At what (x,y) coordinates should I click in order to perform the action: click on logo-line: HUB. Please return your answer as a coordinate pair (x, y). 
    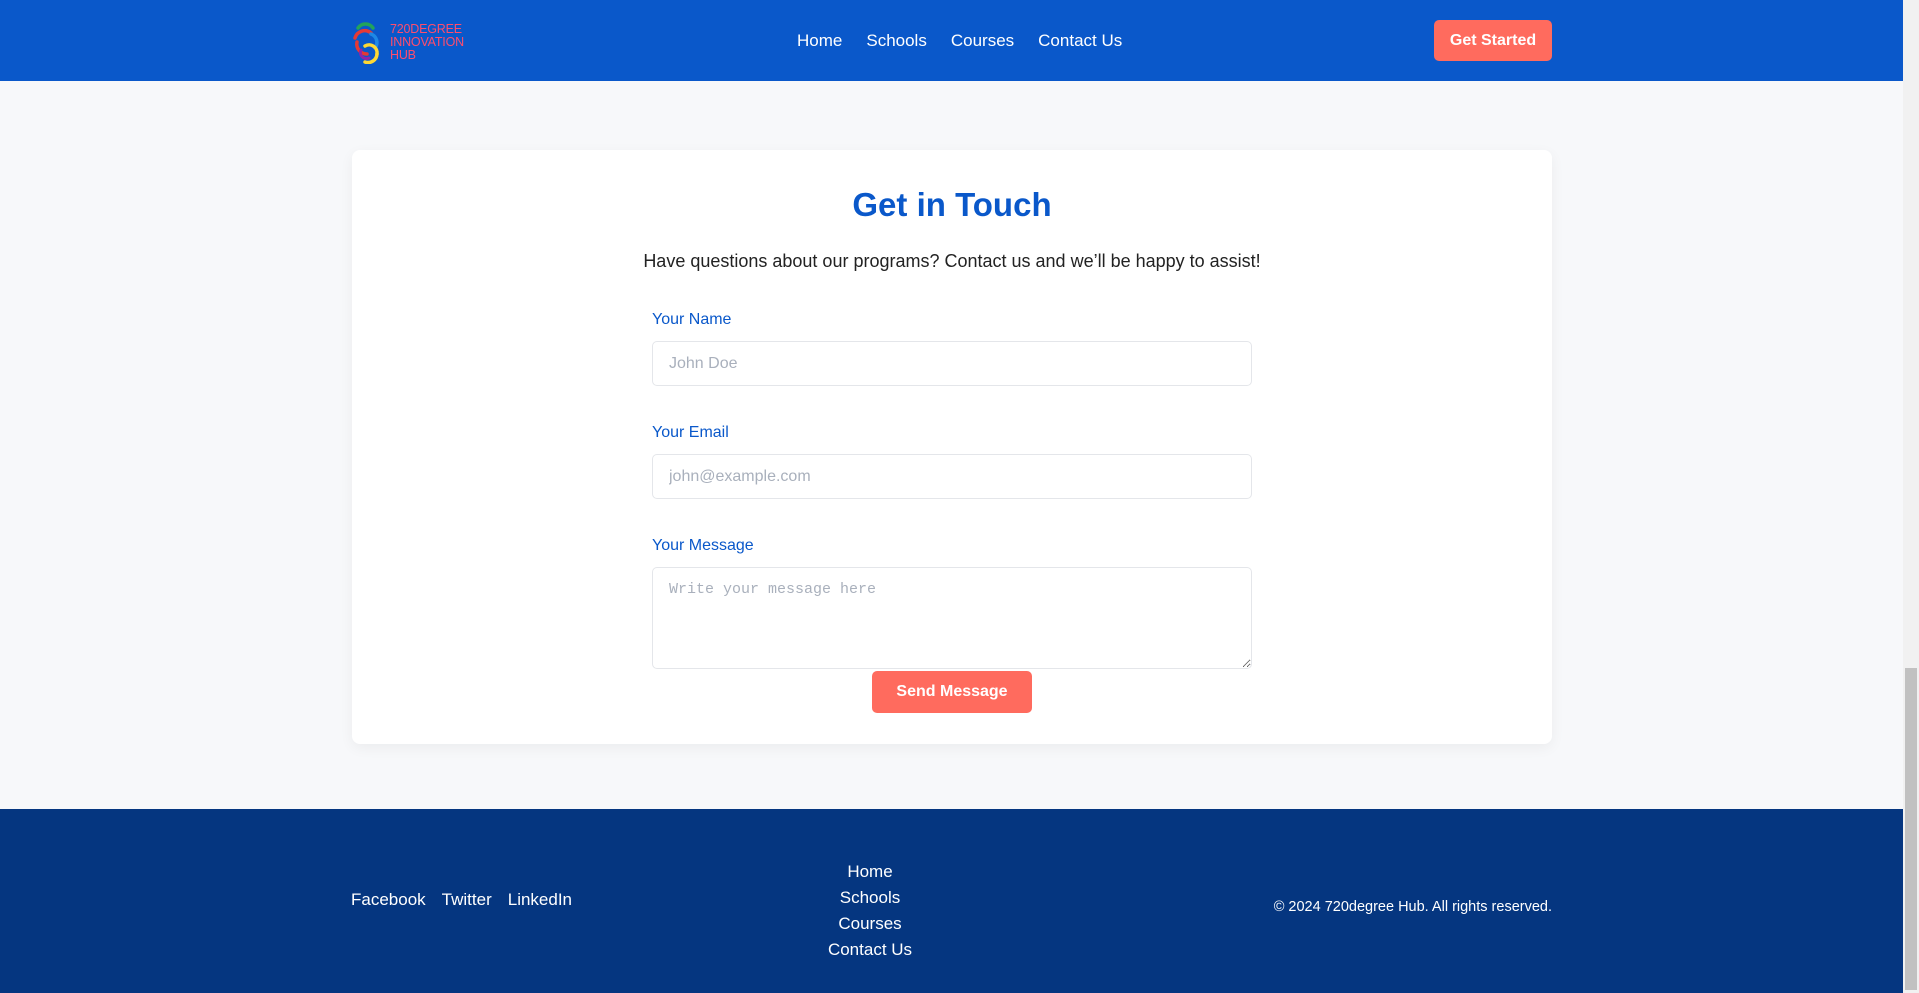
    Looking at the image, I should click on (403, 54).